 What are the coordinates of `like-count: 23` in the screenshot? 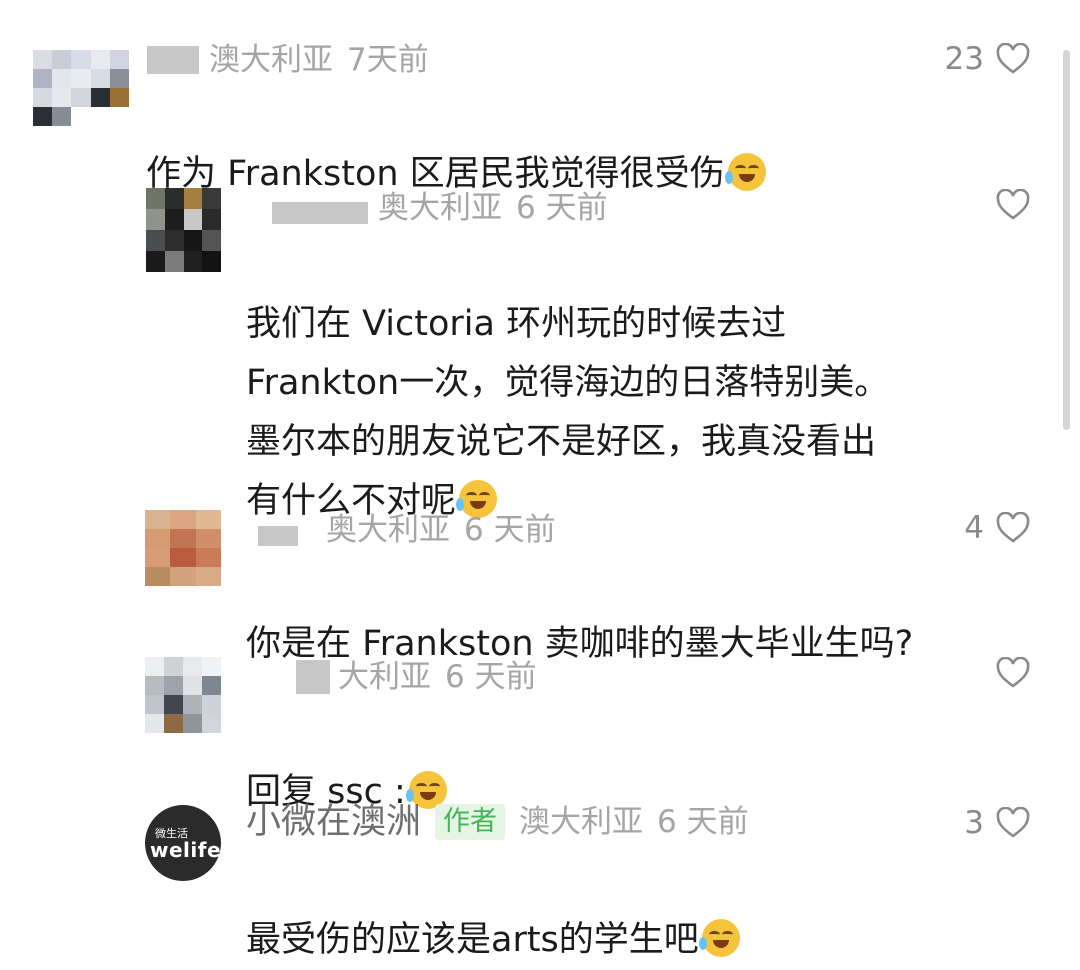 It's located at (964, 59).